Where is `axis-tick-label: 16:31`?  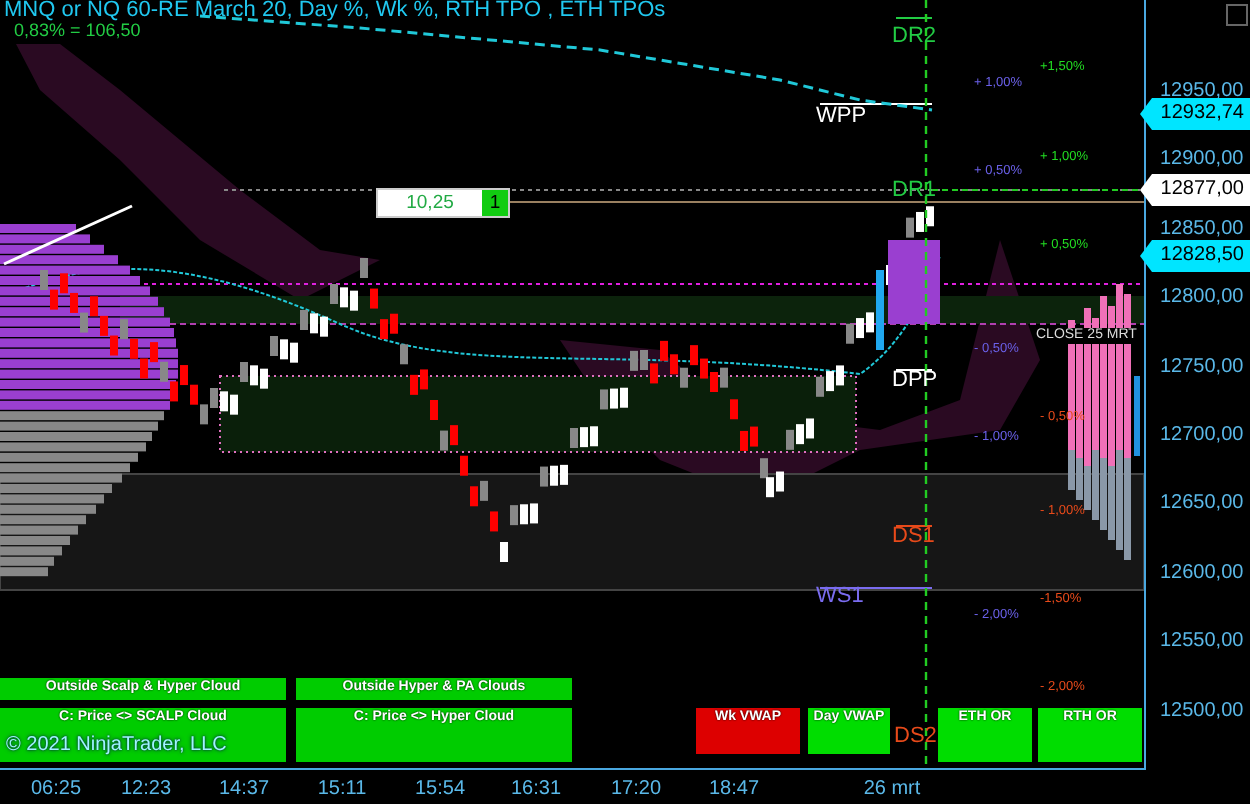
axis-tick-label: 16:31 is located at coordinates (536, 789).